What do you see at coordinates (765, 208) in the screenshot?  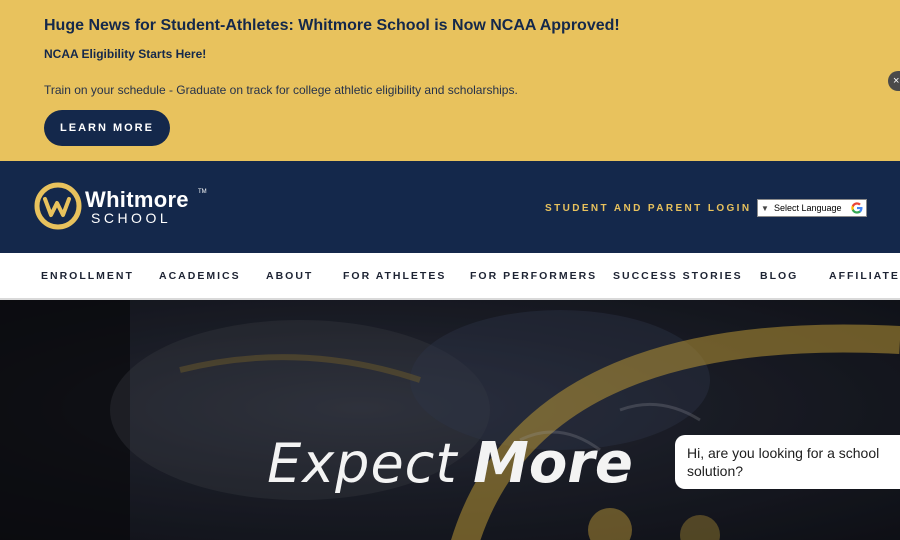 I see `dropdown-arrow-icon: ▼` at bounding box center [765, 208].